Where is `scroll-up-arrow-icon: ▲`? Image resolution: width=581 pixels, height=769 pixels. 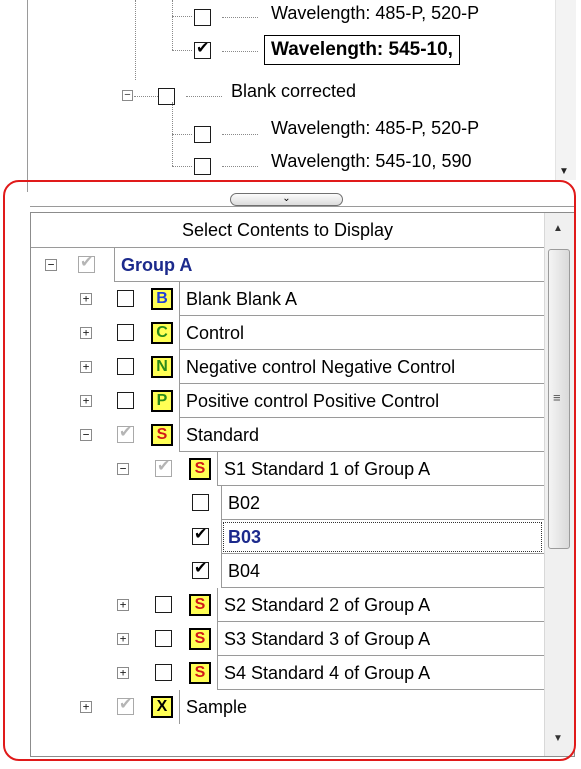 scroll-up-arrow-icon: ▲ is located at coordinates (558, 228).